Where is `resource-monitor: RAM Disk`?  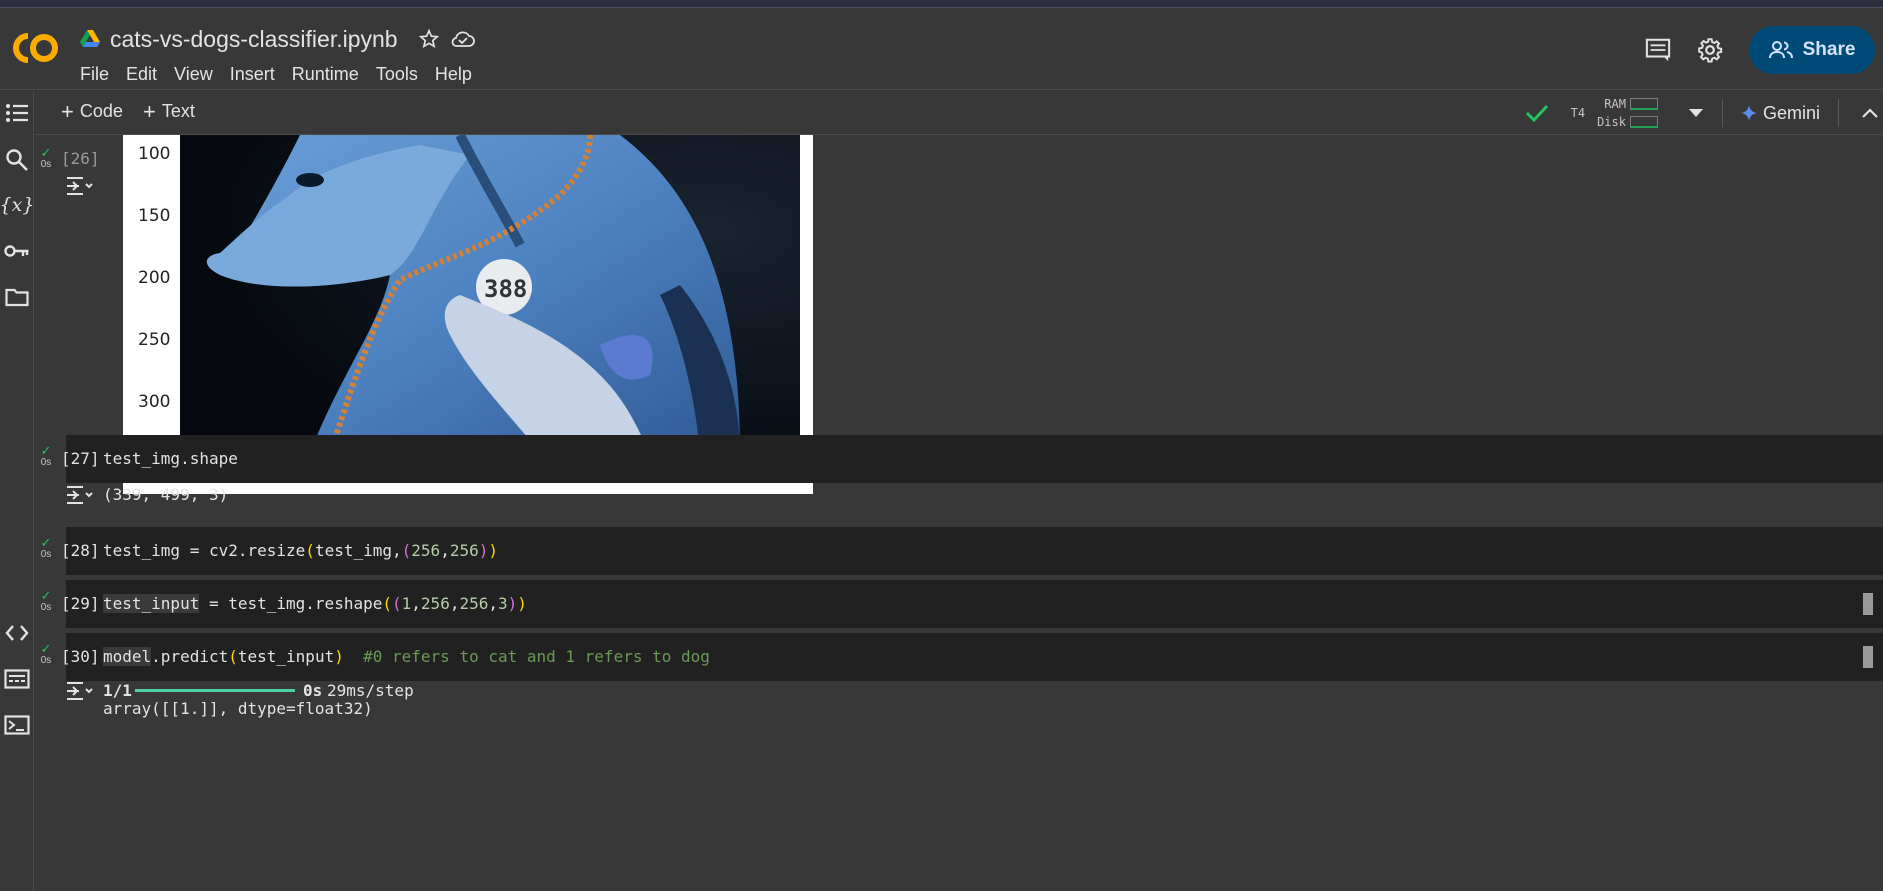
resource-monitor: RAM Disk is located at coordinates (1627, 113).